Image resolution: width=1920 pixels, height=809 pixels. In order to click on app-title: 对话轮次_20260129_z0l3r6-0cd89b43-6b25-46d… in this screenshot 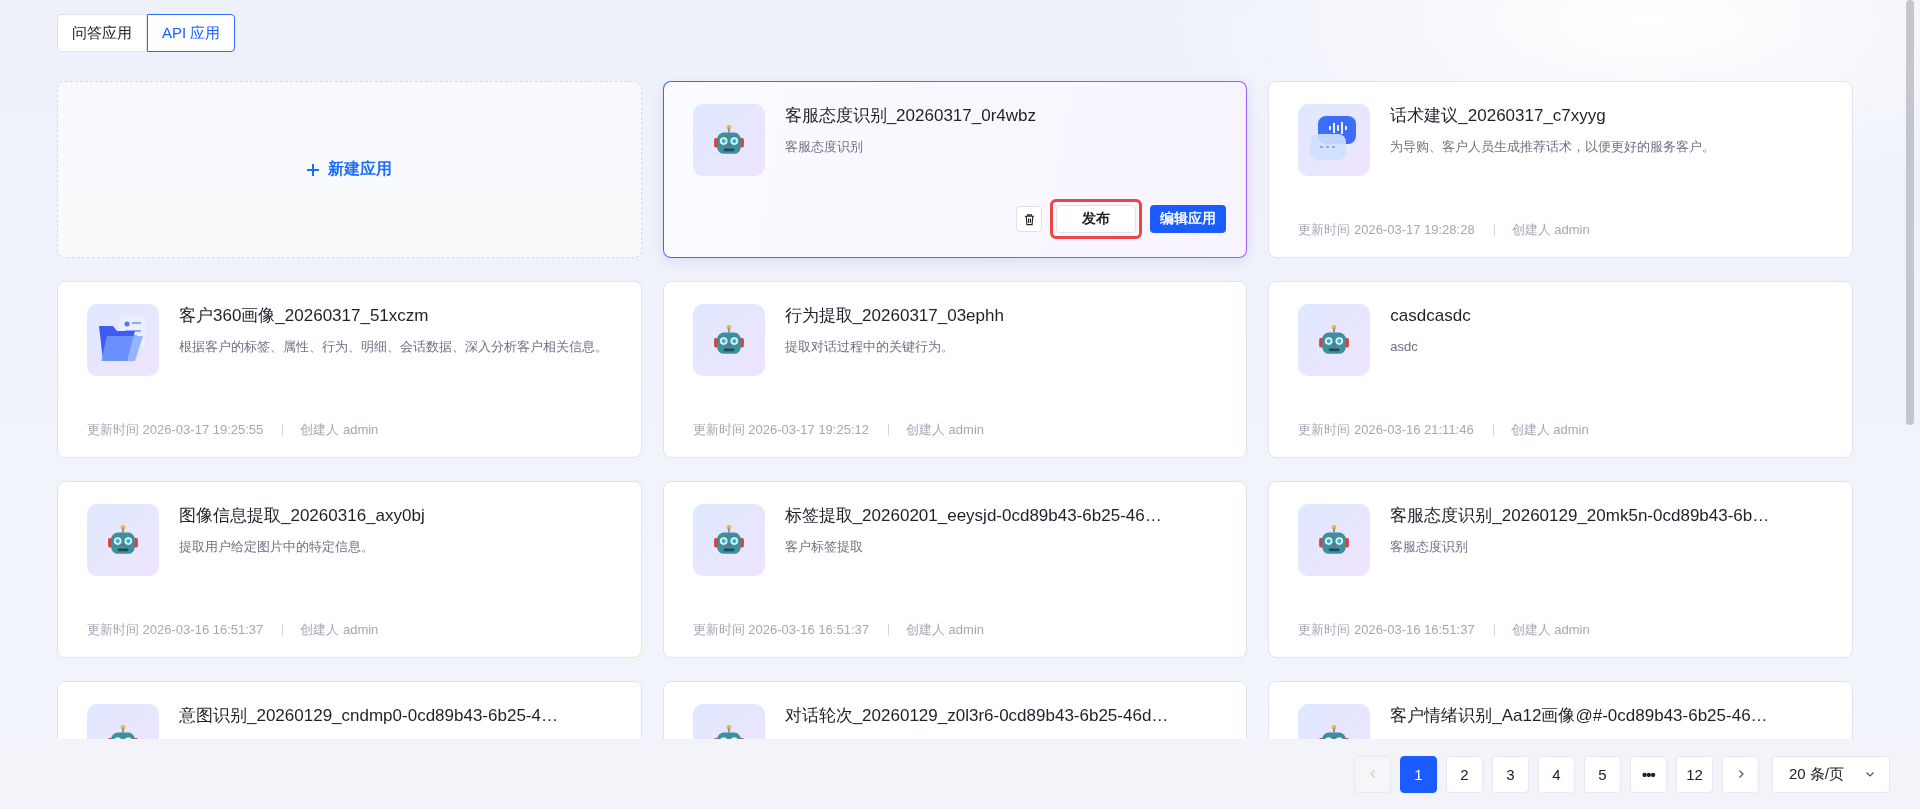, I will do `click(976, 716)`.